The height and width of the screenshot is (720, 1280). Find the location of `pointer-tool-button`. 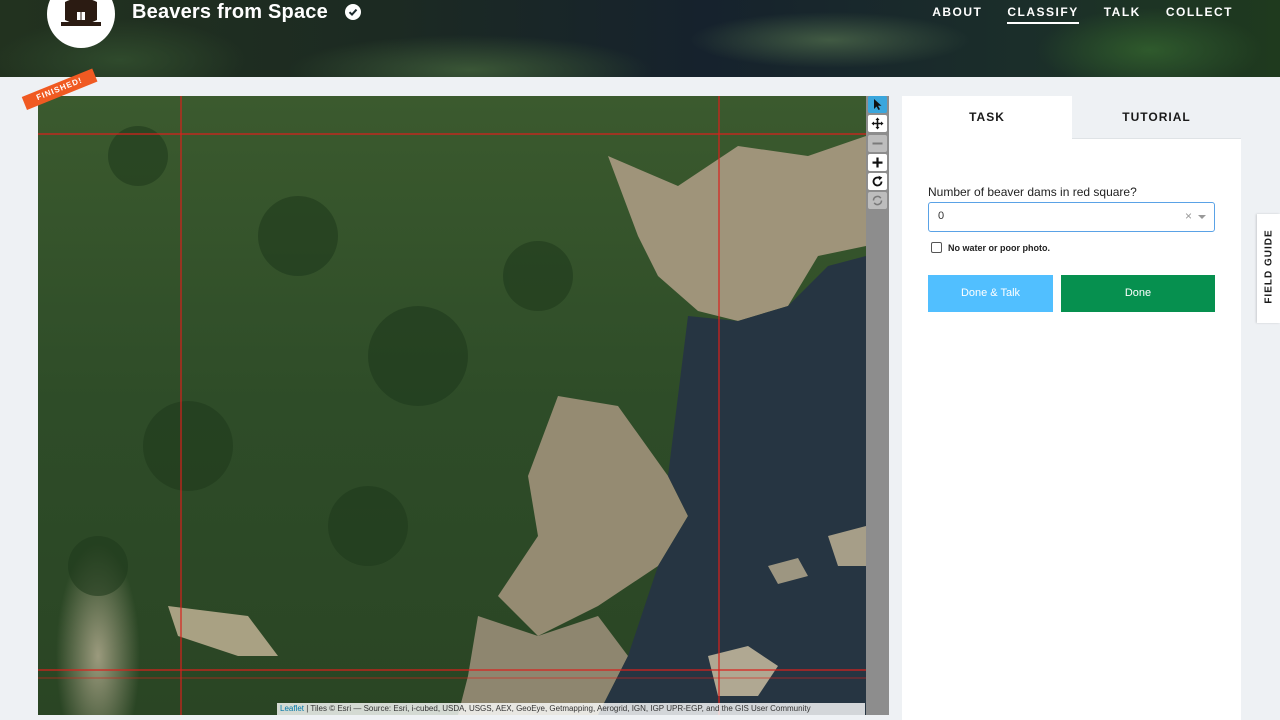

pointer-tool-button is located at coordinates (877, 104).